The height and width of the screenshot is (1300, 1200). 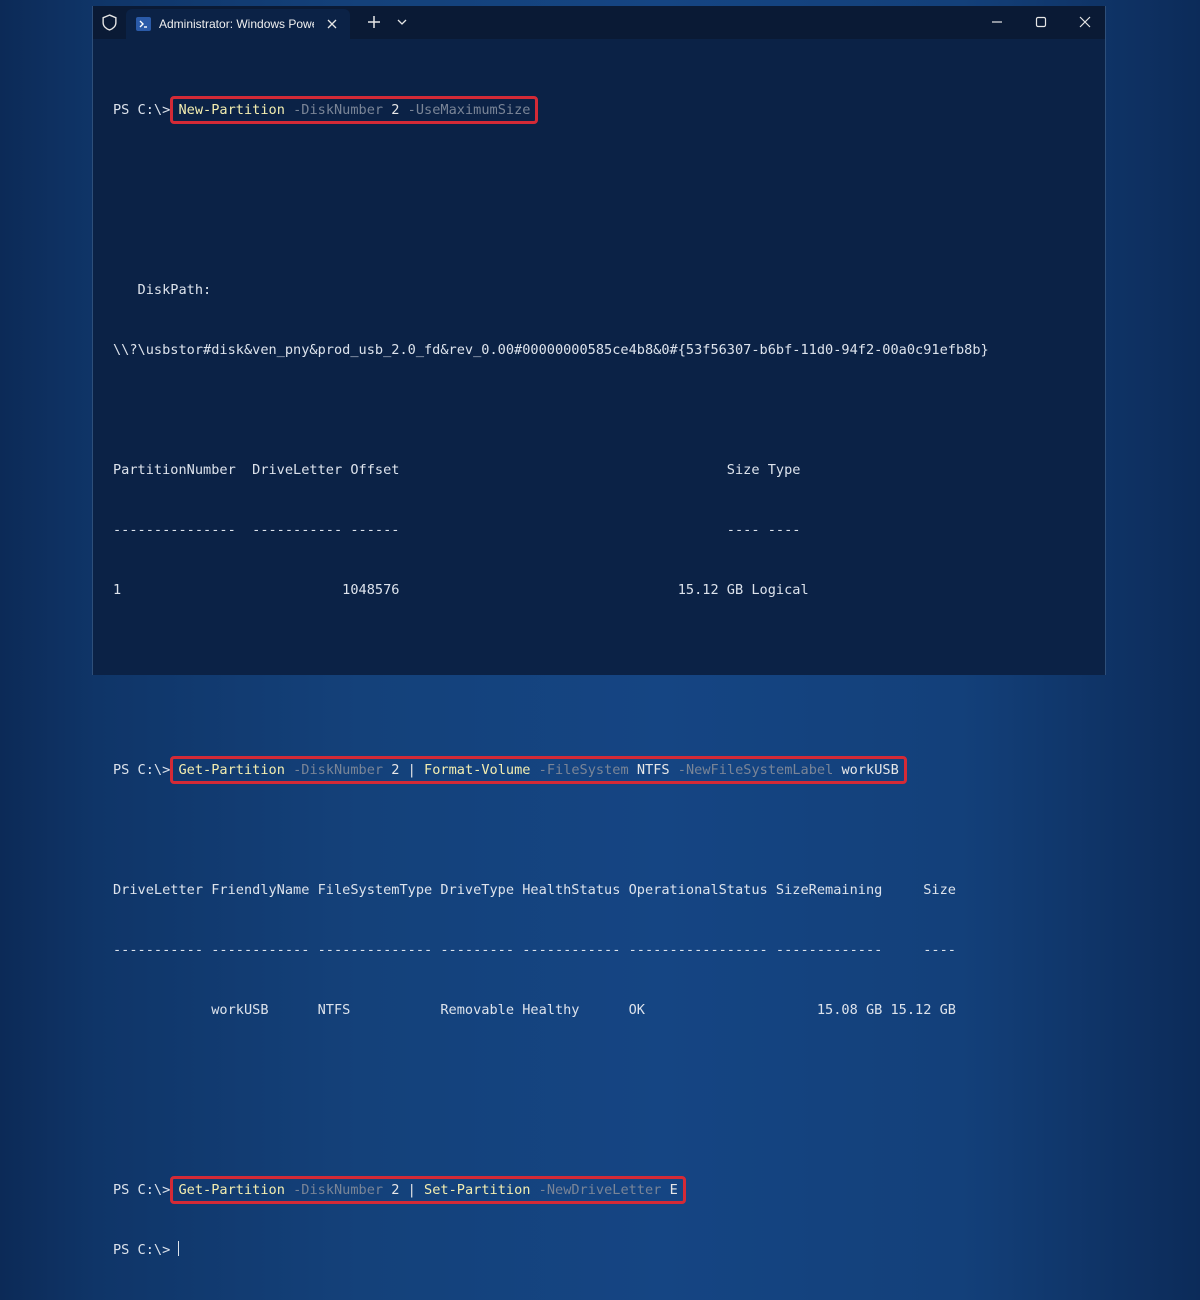 I want to click on argument: workUSB, so click(x=870, y=770).